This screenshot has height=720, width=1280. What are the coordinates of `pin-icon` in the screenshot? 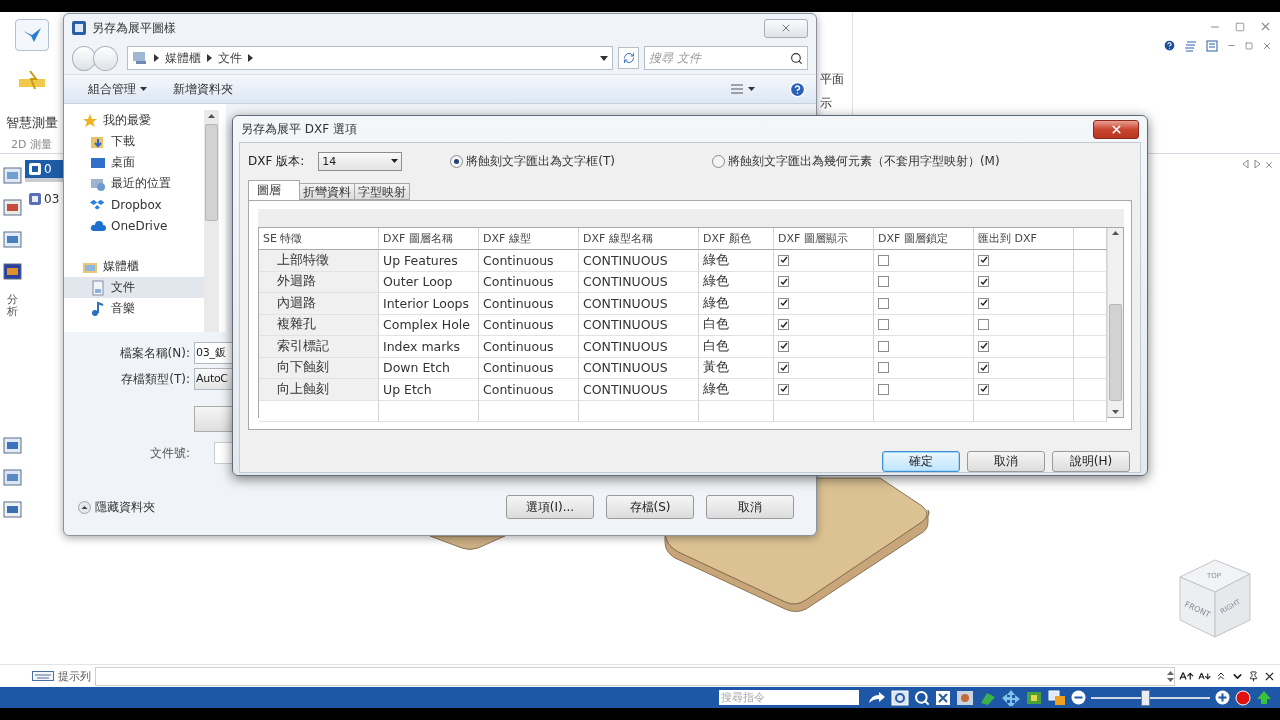 It's located at (1253, 676).